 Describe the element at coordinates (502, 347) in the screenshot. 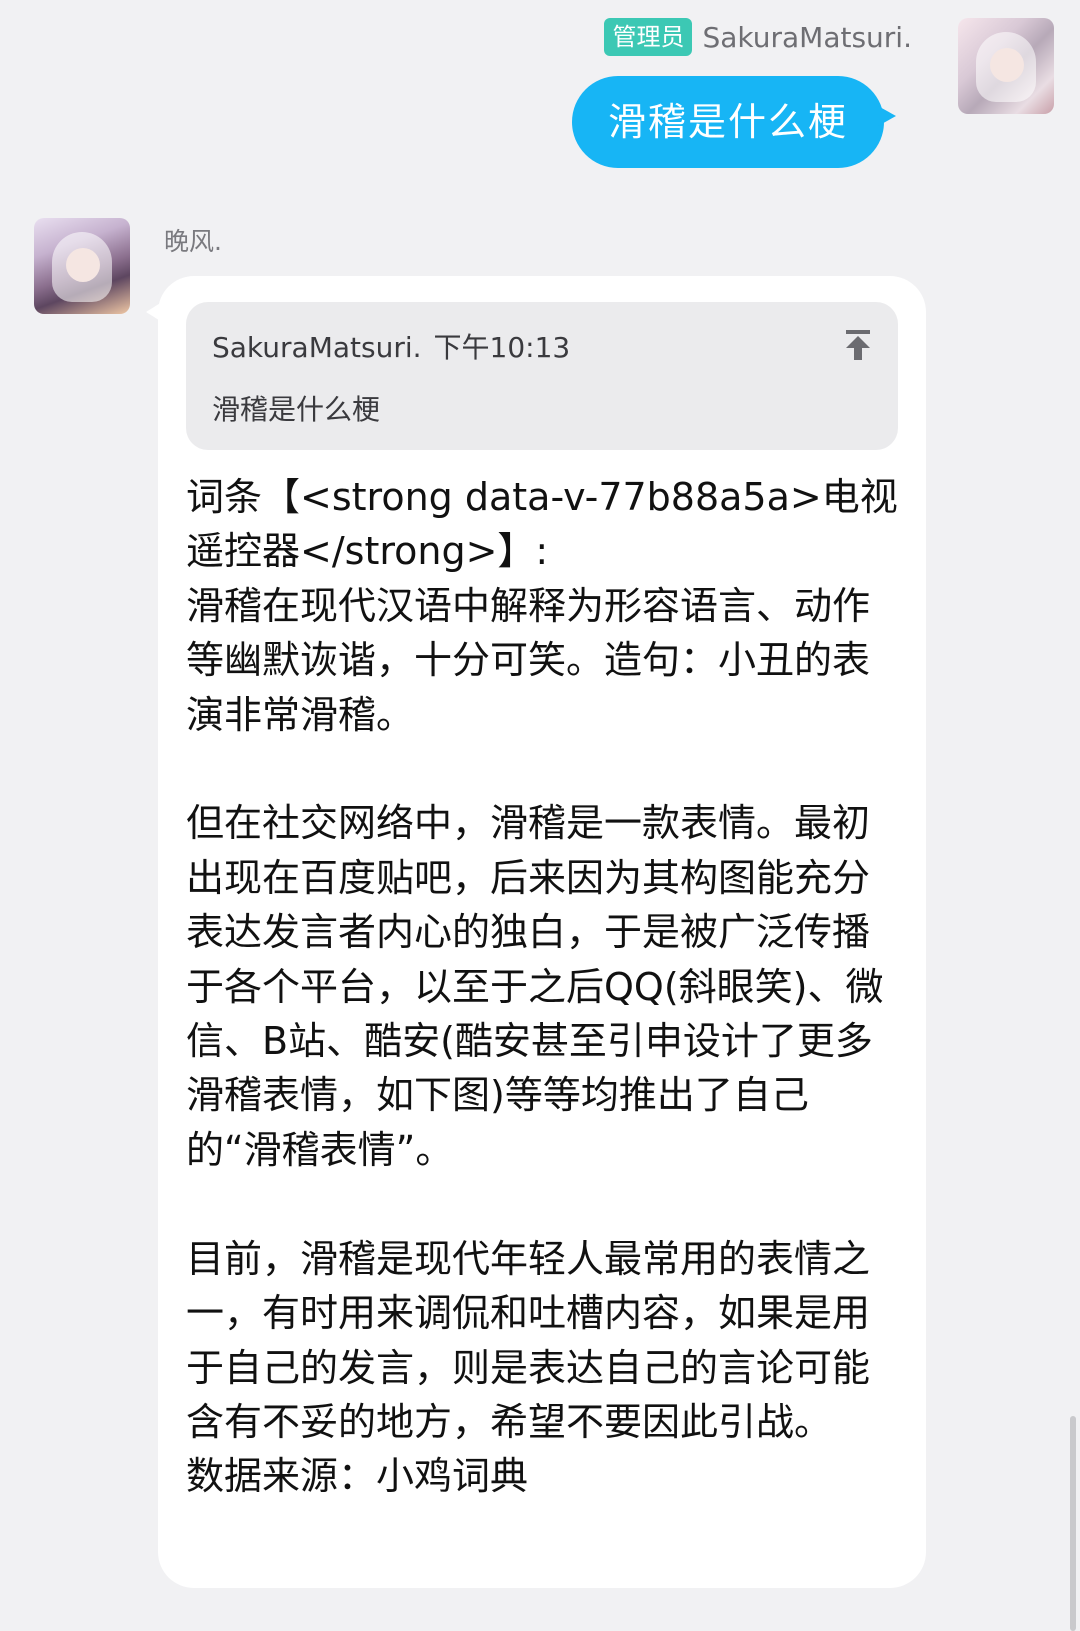

I see `quote-time: 下午10:13` at that location.